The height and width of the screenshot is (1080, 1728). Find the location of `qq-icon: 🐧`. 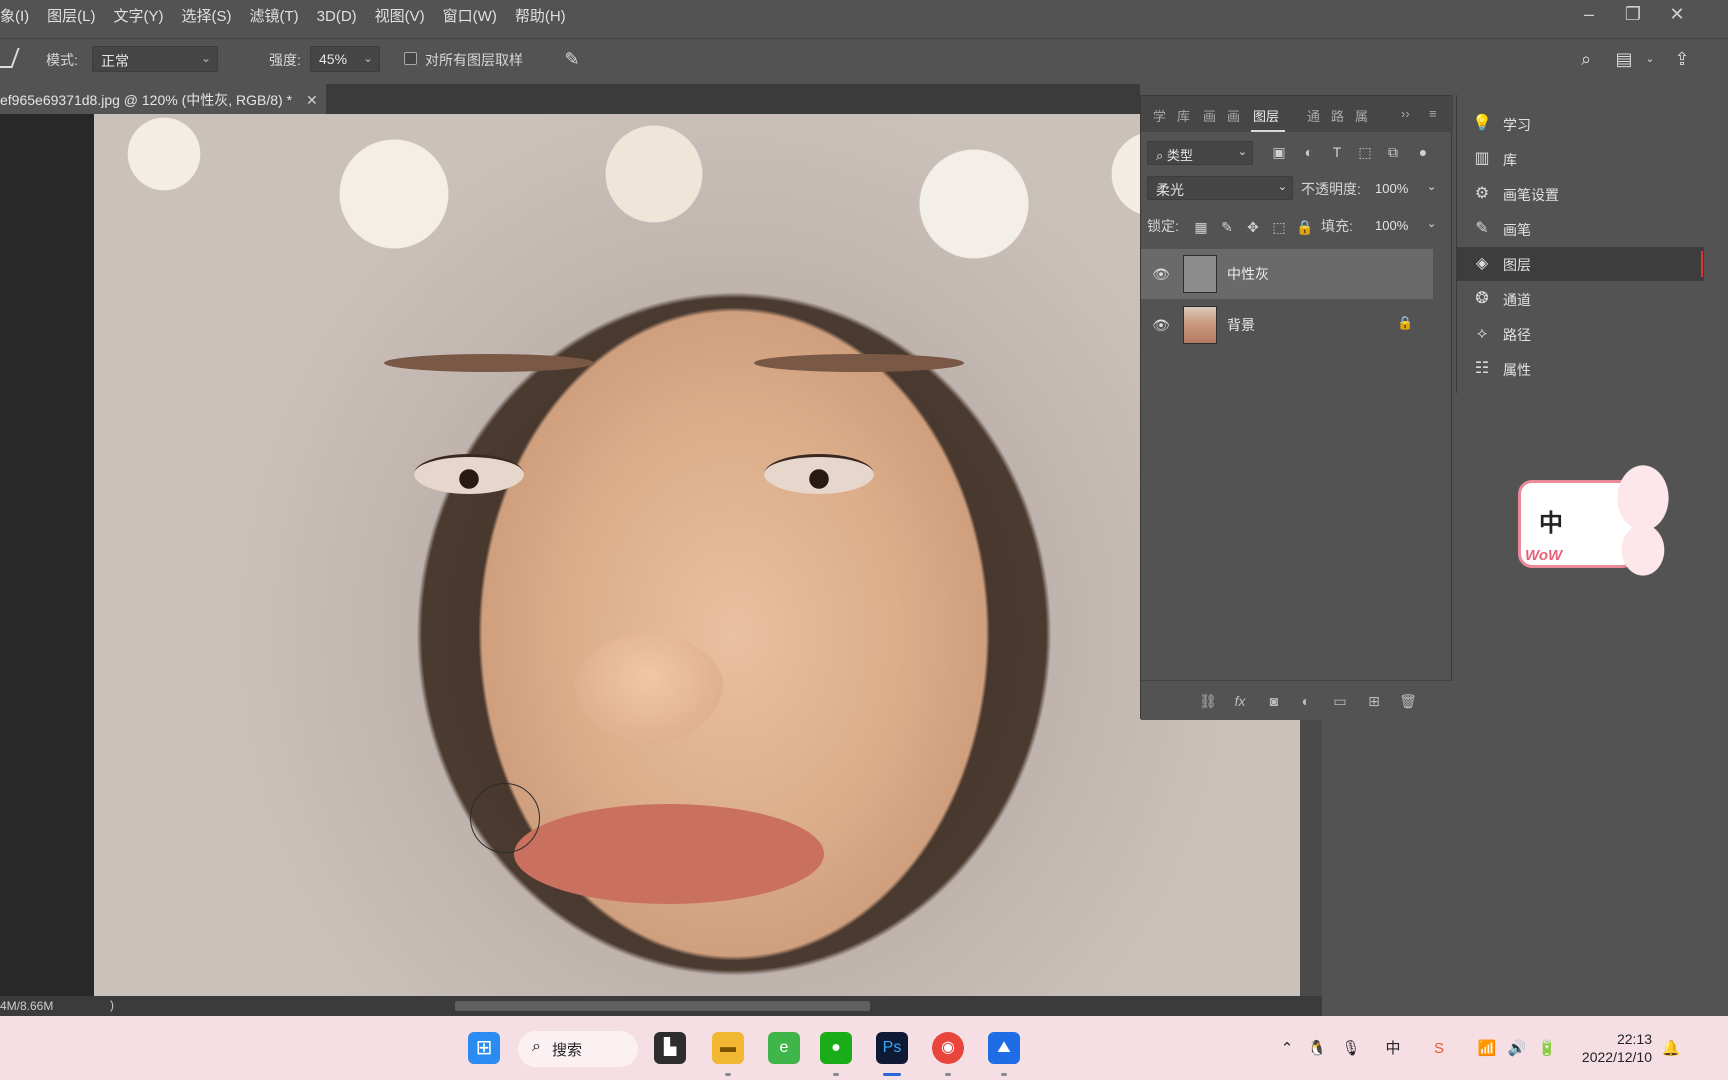

qq-icon: 🐧 is located at coordinates (1317, 1049).